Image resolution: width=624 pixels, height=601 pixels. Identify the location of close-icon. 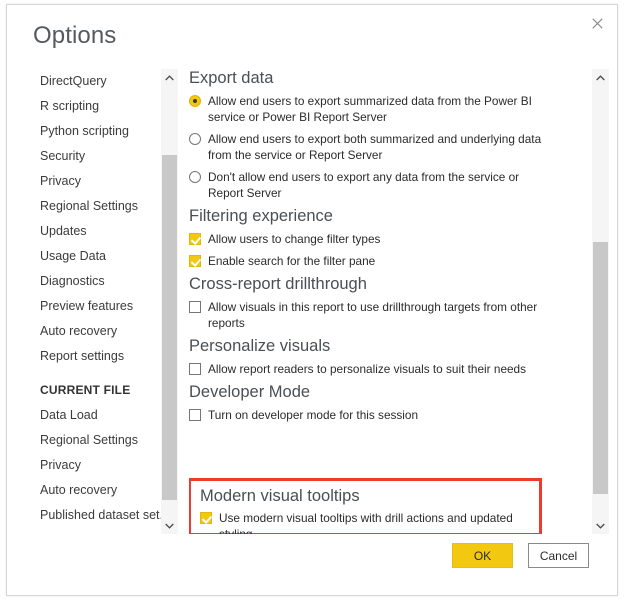
(597, 23).